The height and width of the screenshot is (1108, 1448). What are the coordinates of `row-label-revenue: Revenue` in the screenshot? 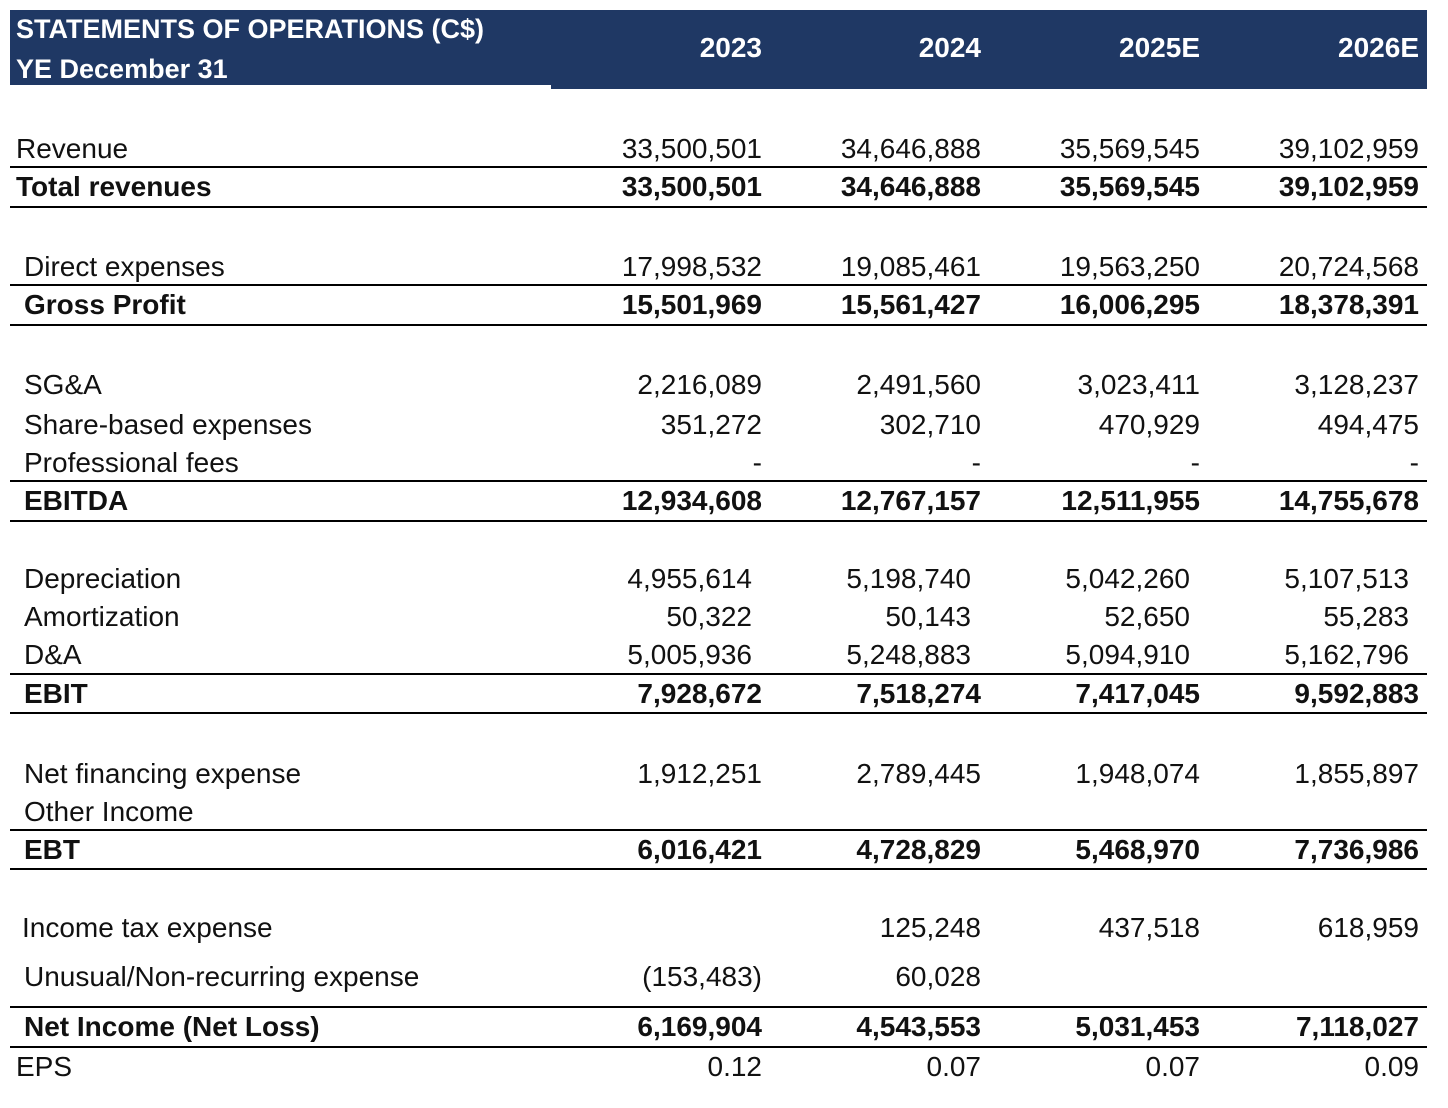 It's located at (72, 148).